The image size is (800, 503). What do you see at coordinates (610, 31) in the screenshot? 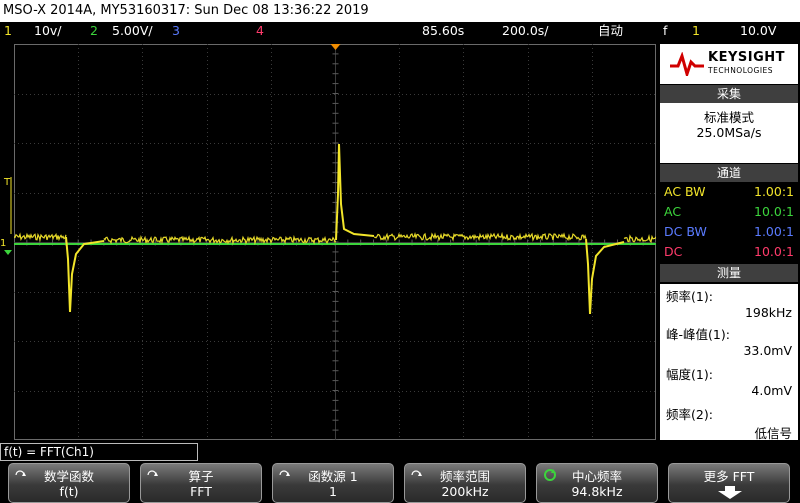
I see `trigger-mode: 自动` at bounding box center [610, 31].